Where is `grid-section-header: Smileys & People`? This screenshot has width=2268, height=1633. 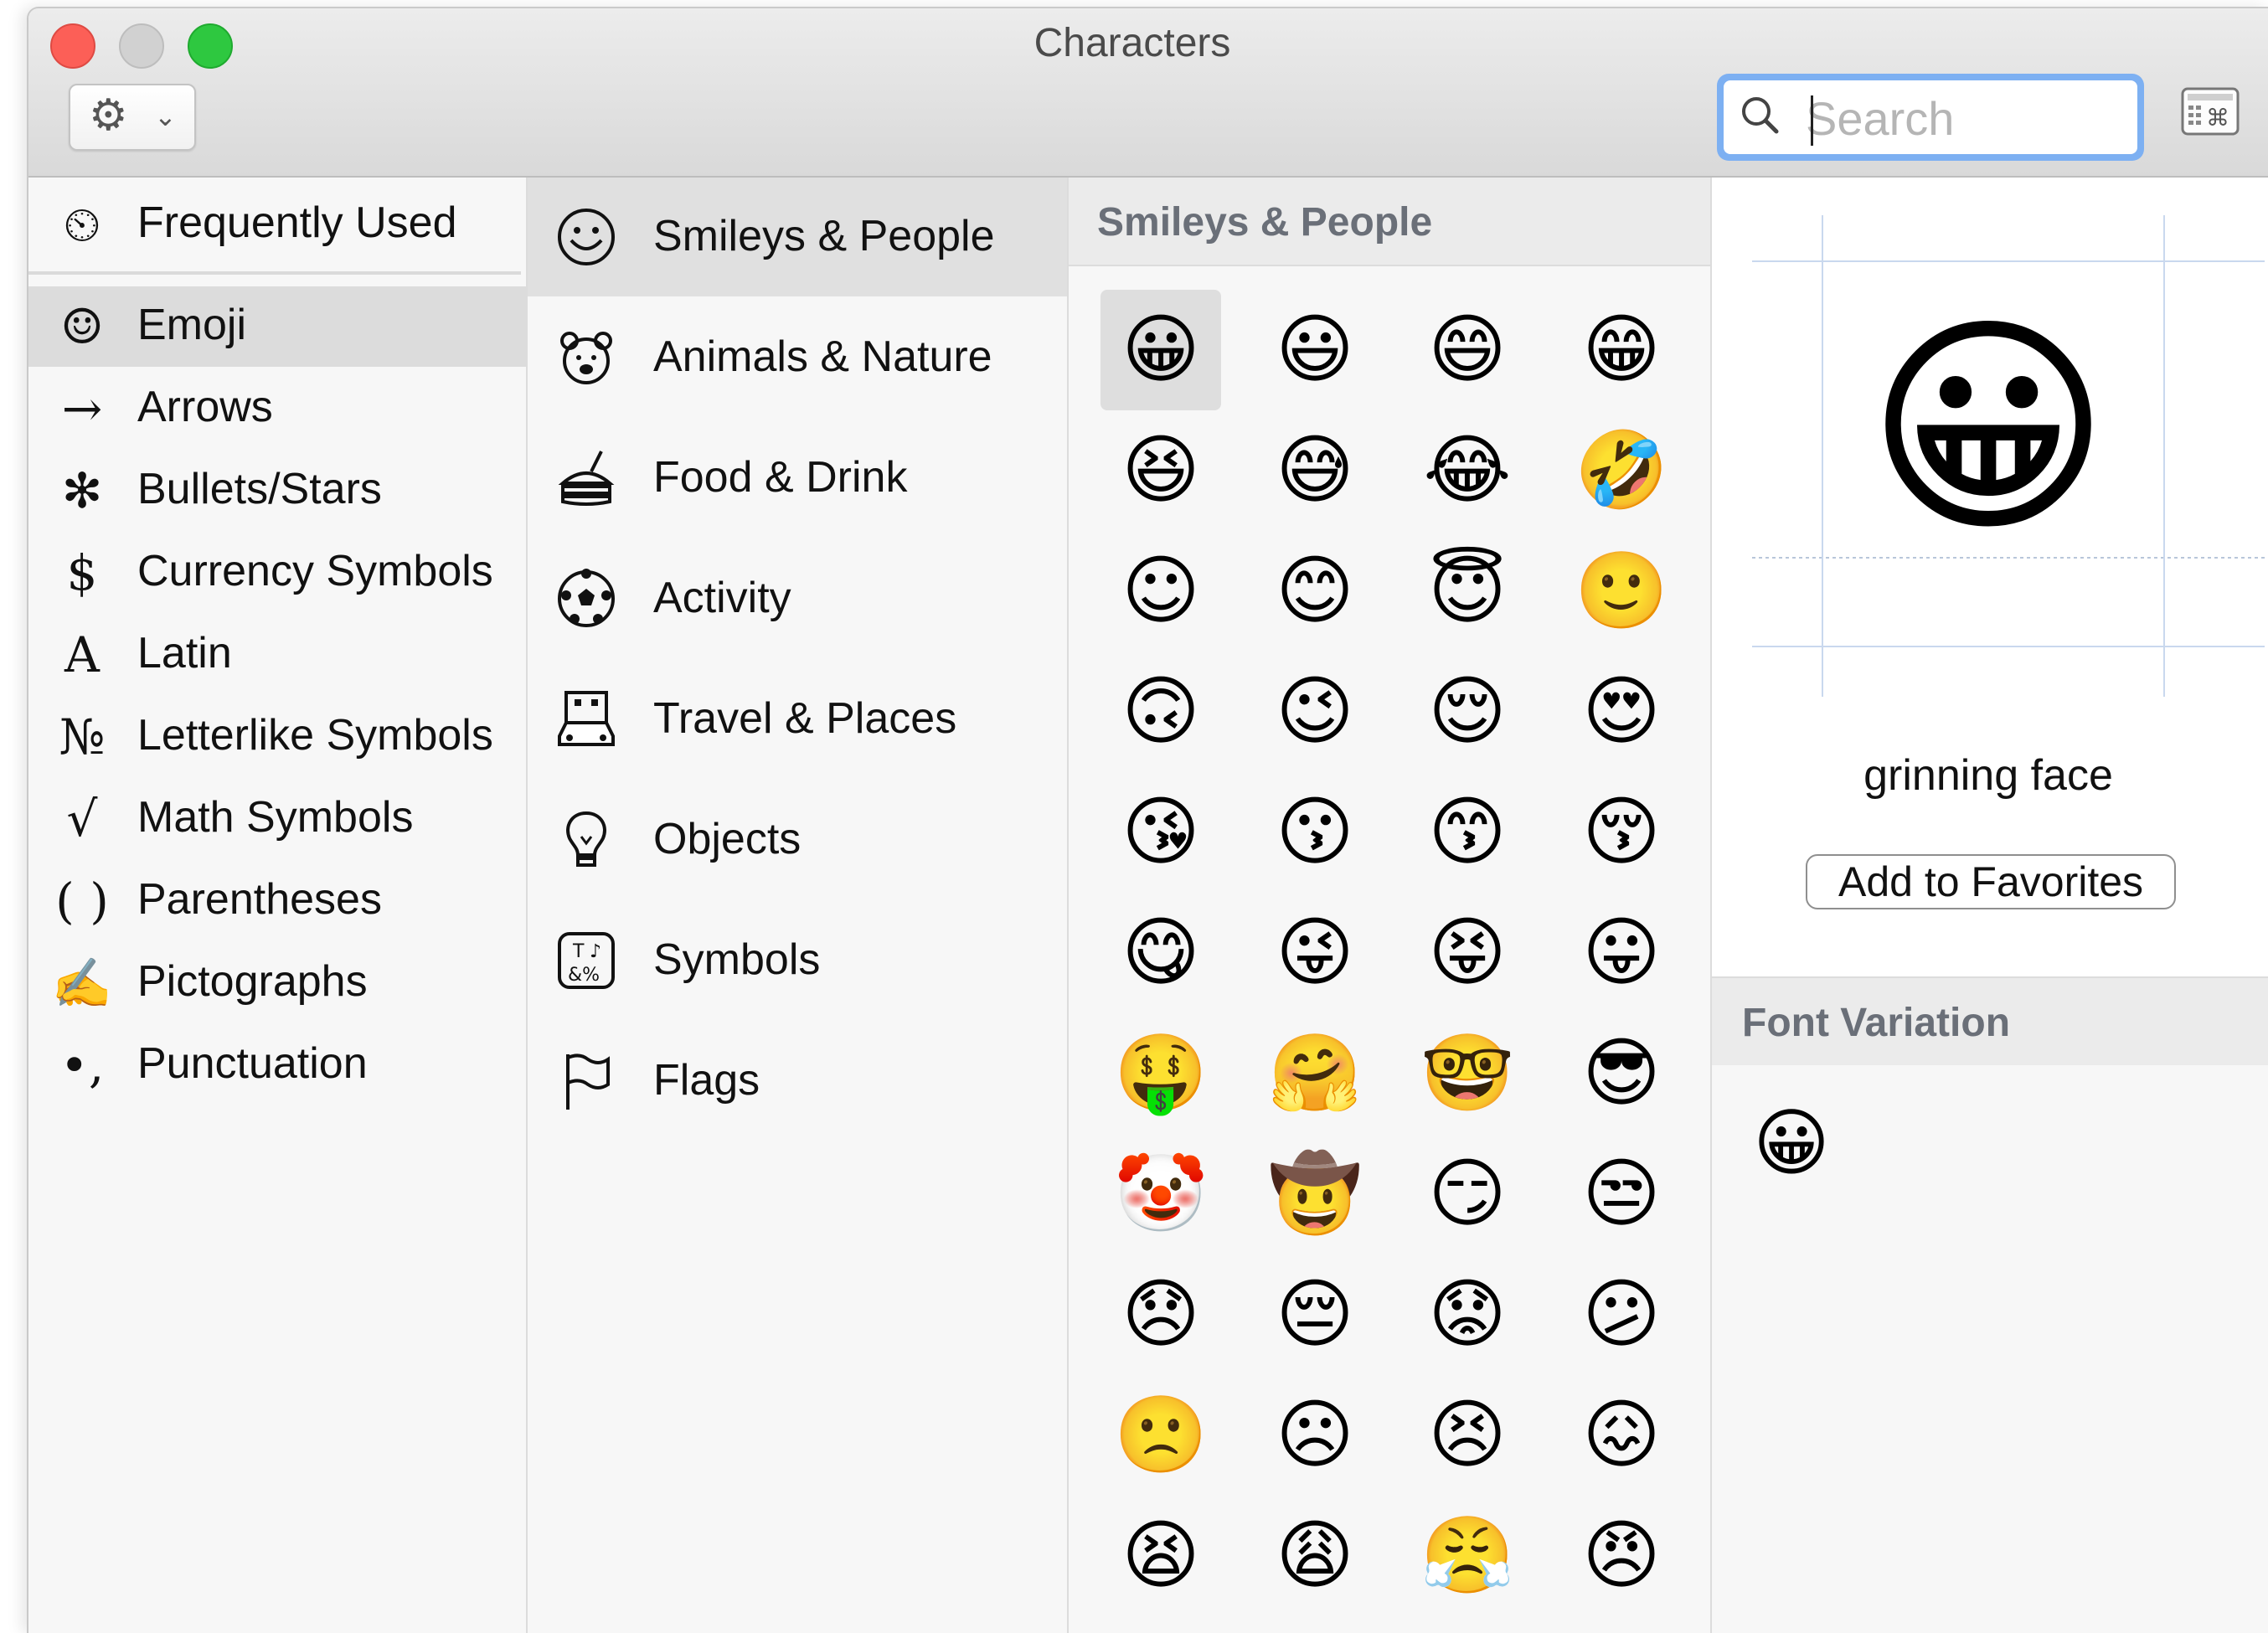
grid-section-header: Smileys & People is located at coordinates (1390, 222).